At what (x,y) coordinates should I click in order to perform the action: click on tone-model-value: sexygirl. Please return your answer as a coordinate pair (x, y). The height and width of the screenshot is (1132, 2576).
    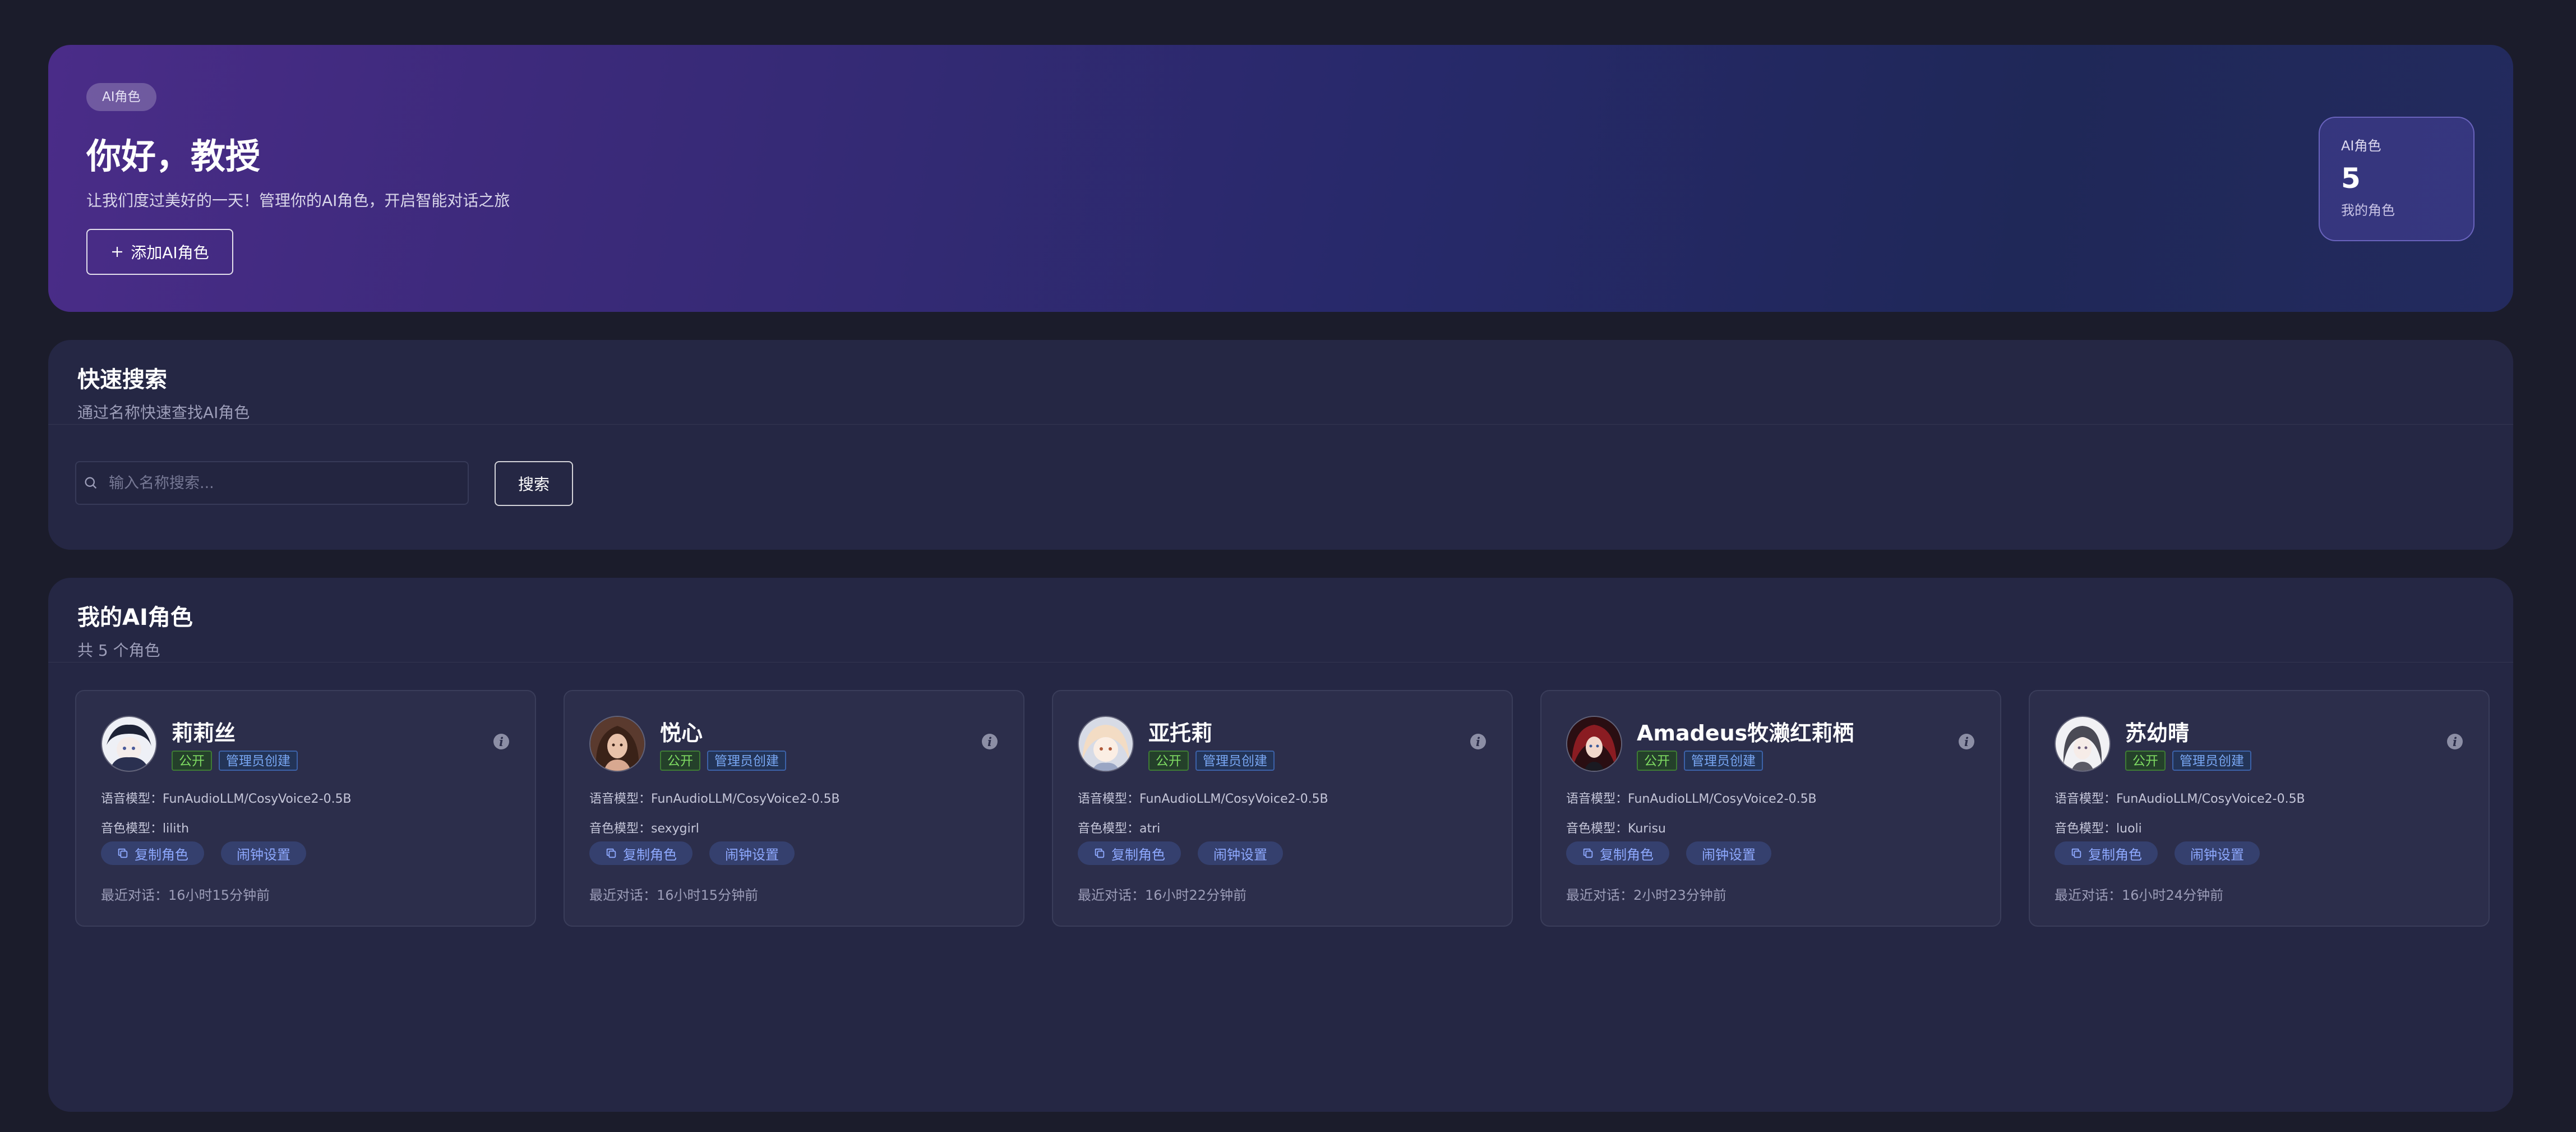
    Looking at the image, I should click on (675, 829).